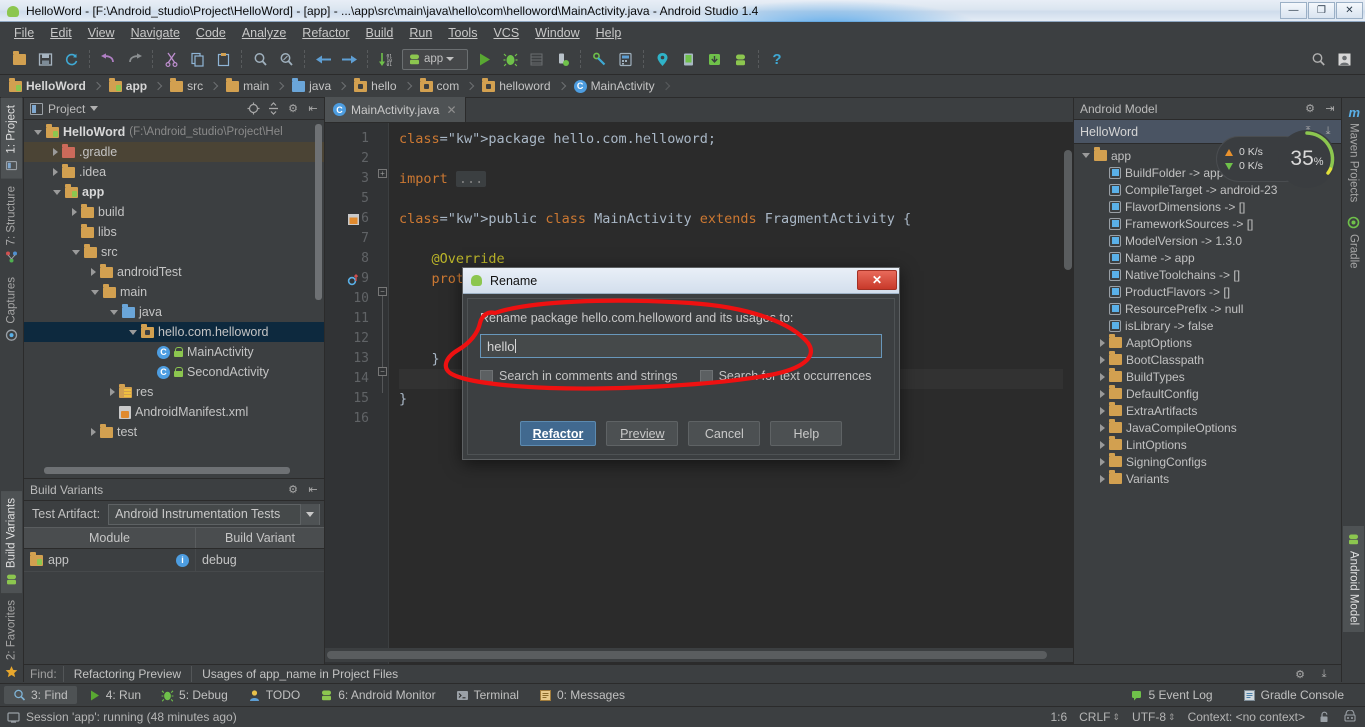  Describe the element at coordinates (688, 59) in the screenshot. I see `device-icon` at that location.